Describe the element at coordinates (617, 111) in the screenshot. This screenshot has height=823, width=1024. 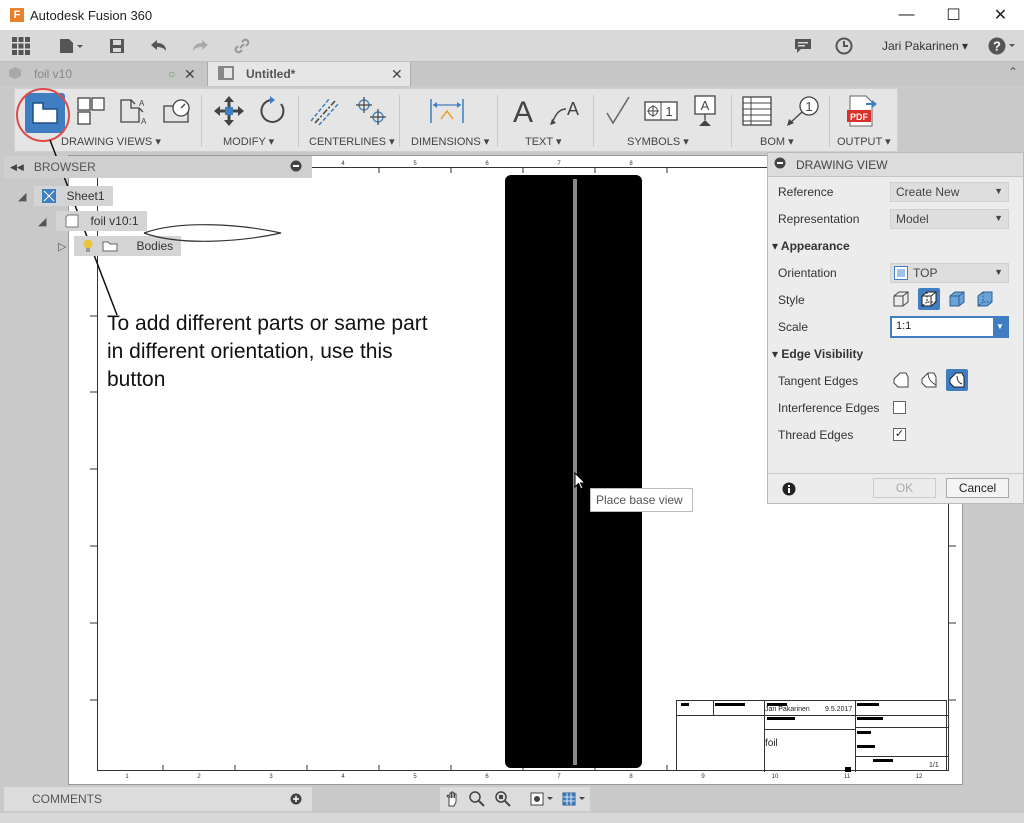
I see `surface-texture-button` at that location.